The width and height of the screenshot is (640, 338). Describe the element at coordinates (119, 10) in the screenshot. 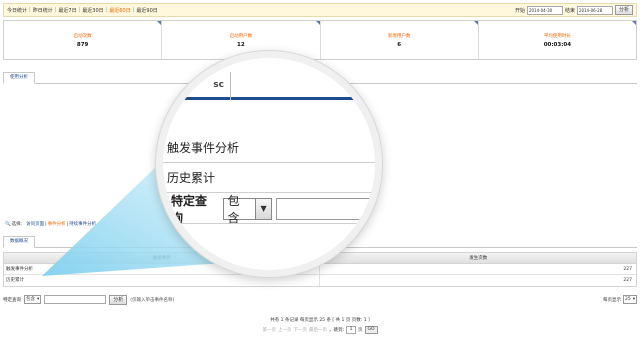

I see `range-60-days: 最近60日` at that location.